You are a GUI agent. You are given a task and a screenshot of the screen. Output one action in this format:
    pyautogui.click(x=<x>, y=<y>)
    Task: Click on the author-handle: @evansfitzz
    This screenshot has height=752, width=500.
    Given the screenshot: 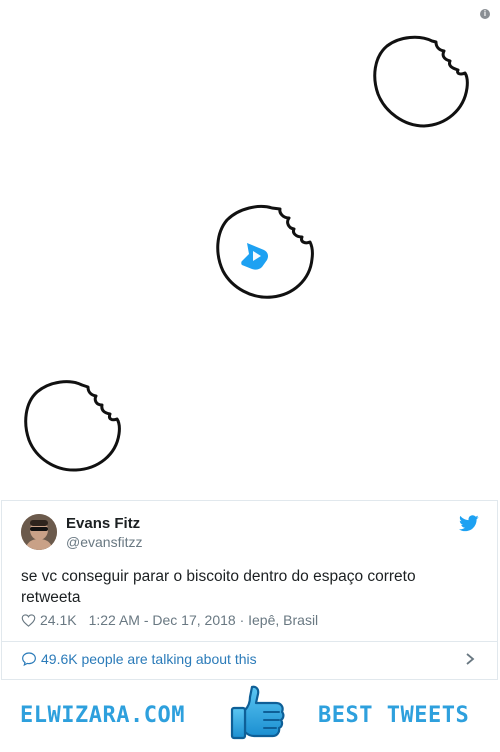 What is the action you would take?
    pyautogui.click(x=104, y=542)
    